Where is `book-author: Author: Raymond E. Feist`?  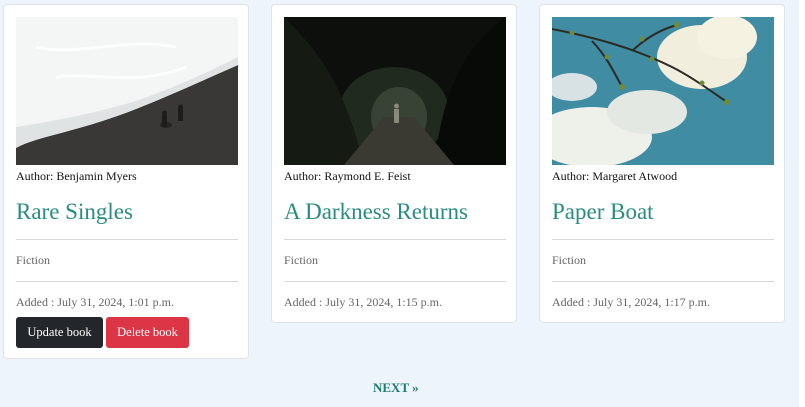
book-author: Author: Raymond E. Feist is located at coordinates (347, 176).